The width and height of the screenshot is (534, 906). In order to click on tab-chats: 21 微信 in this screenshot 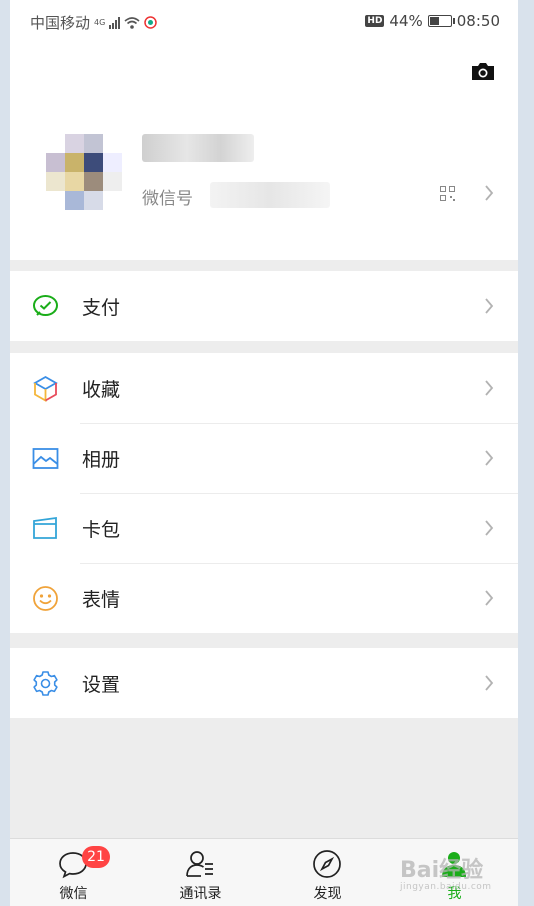, I will do `click(73, 872)`.